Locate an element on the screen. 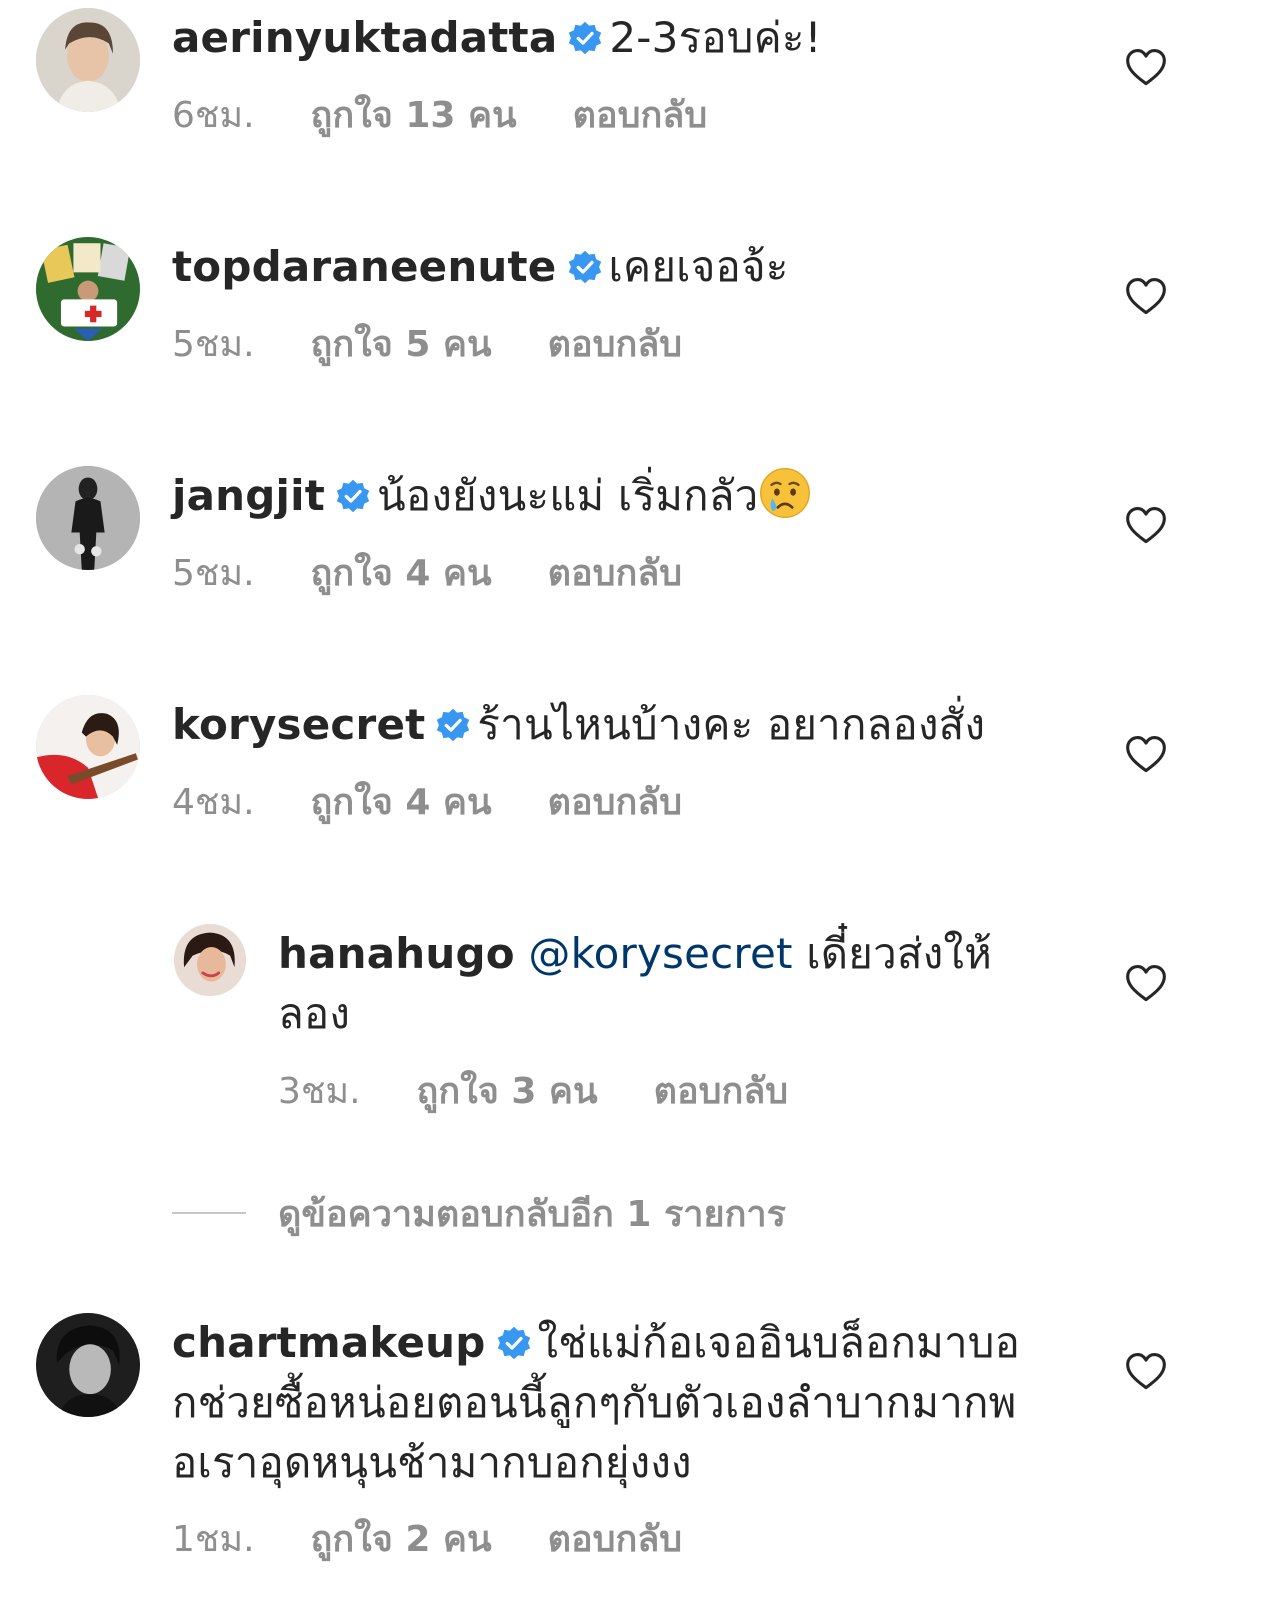 This screenshot has width=1266, height=1610. comment-time: 3ชม. is located at coordinates (319, 1091).